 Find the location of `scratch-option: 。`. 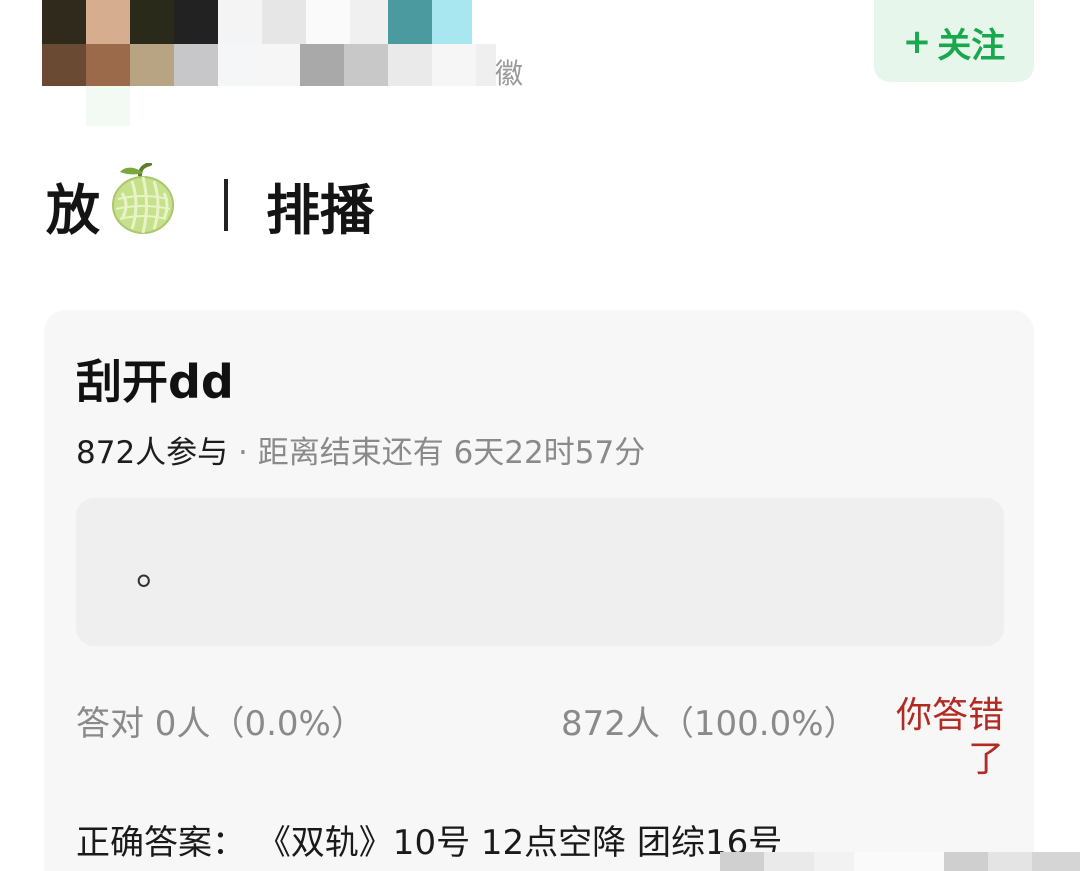

scratch-option: 。 is located at coordinates (540, 572).